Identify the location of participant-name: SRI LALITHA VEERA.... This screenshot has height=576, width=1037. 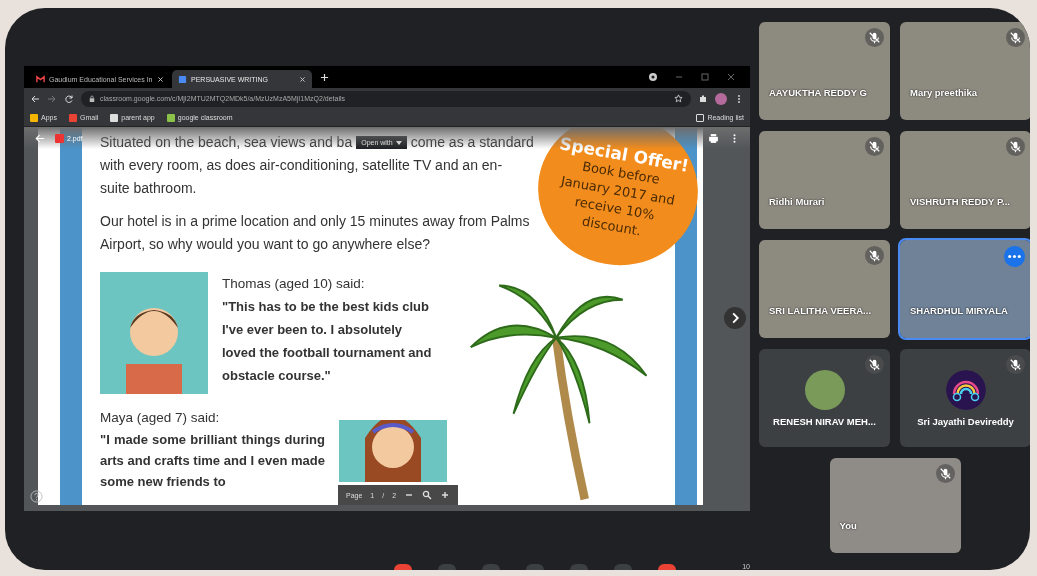
(820, 310).